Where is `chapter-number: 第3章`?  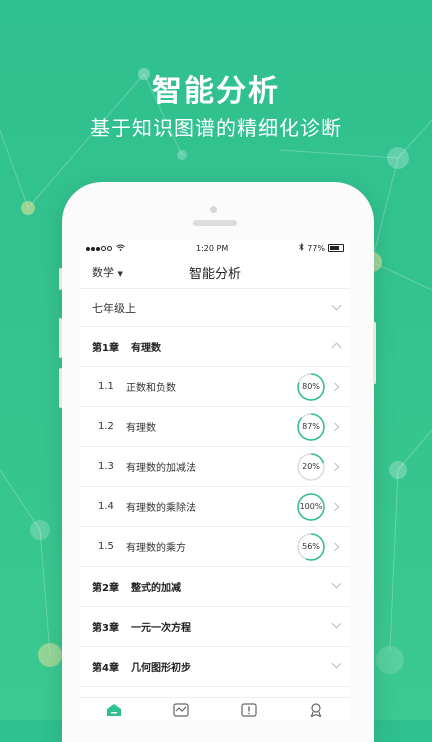
chapter-number: 第3章 is located at coordinates (105, 628).